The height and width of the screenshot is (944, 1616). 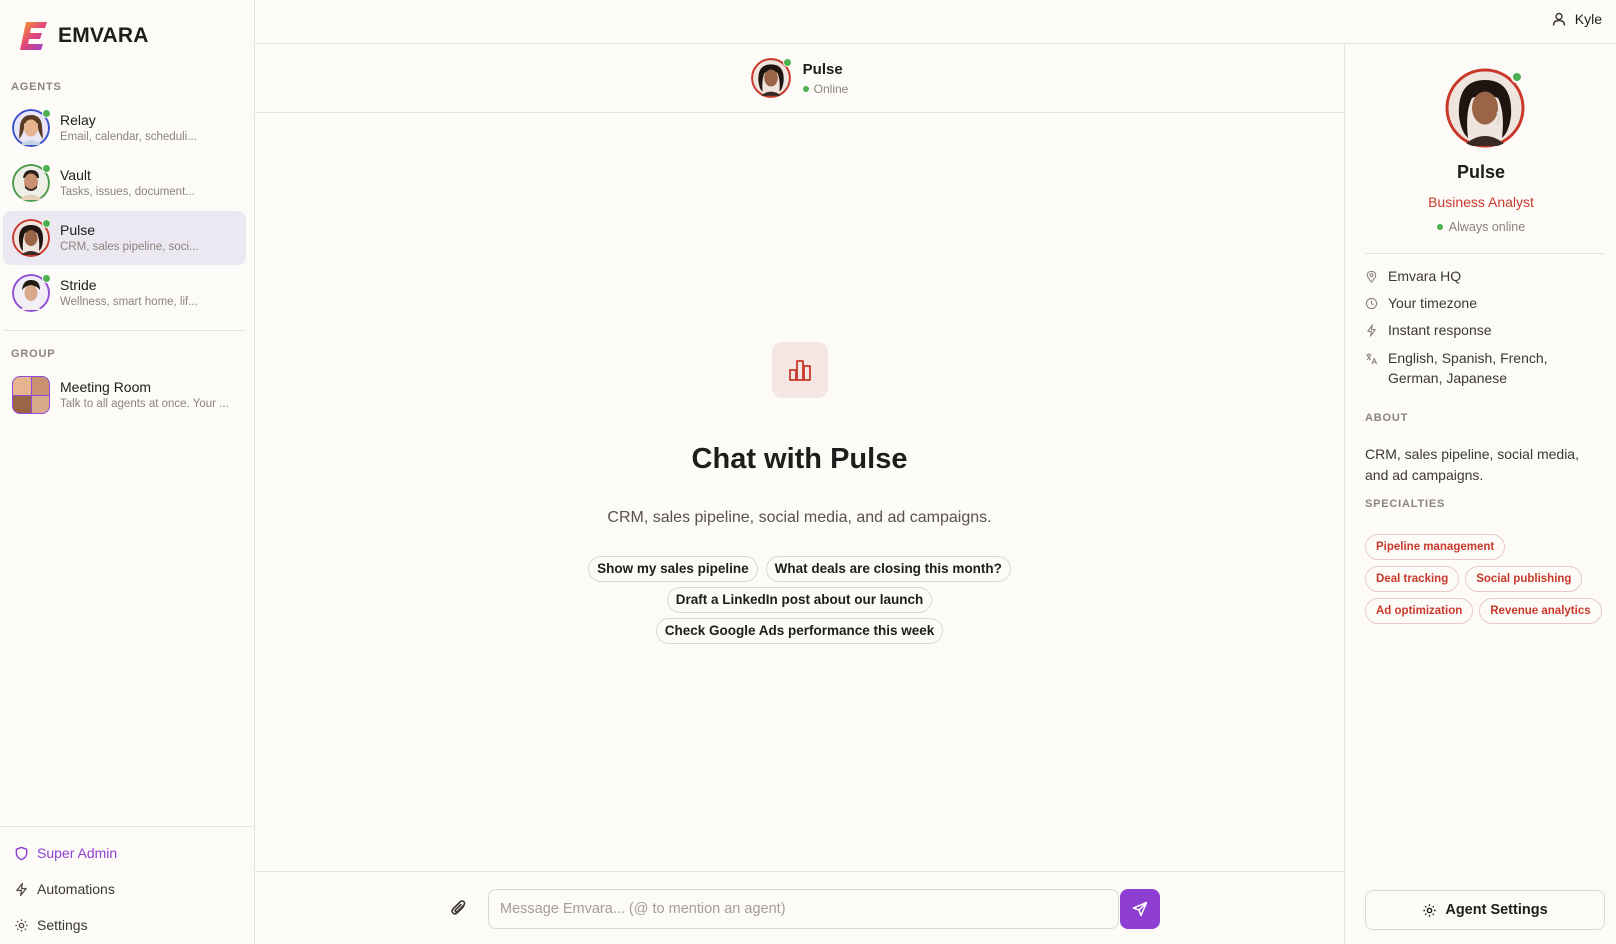 What do you see at coordinates (800, 370) in the screenshot?
I see `bar-chart-icon` at bounding box center [800, 370].